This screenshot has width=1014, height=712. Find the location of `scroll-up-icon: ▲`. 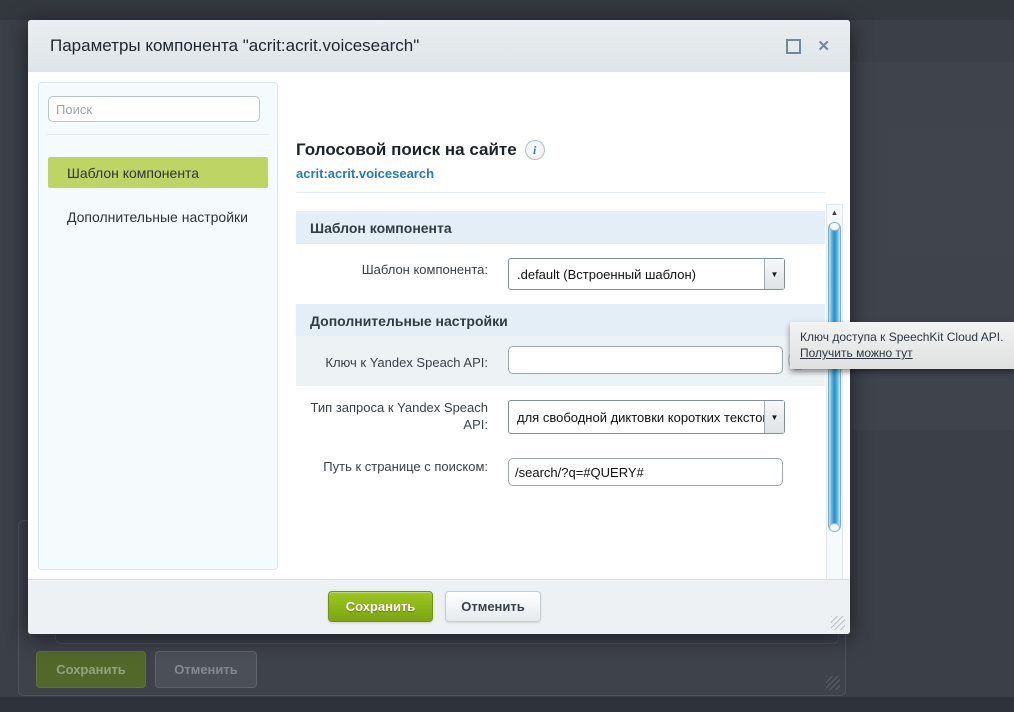

scroll-up-icon: ▲ is located at coordinates (834, 212).